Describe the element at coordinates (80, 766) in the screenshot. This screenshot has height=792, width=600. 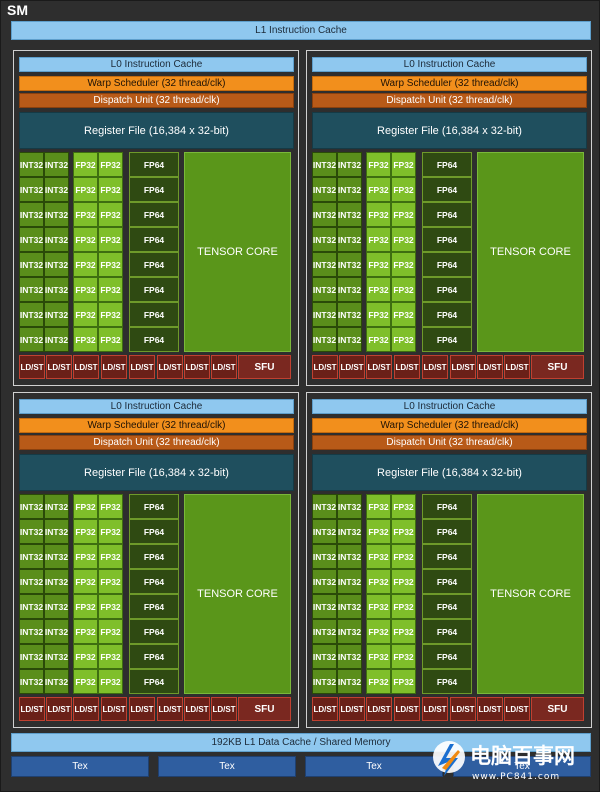
I see `tex-unit: Tex` at that location.